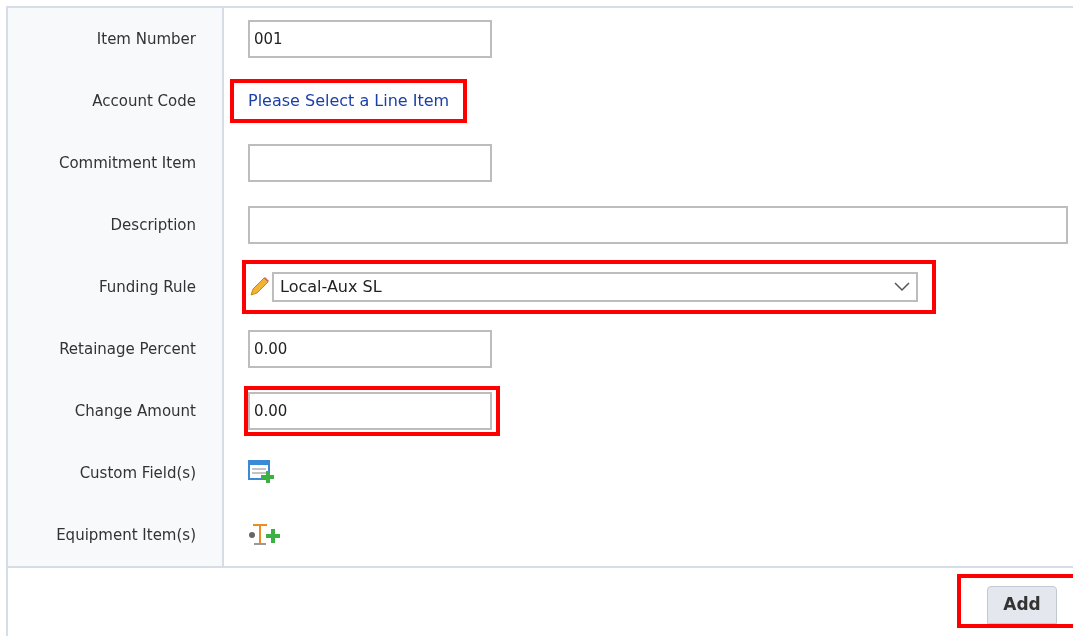 The image size is (1073, 636). What do you see at coordinates (144, 101) in the screenshot?
I see `field-label: Account Code` at bounding box center [144, 101].